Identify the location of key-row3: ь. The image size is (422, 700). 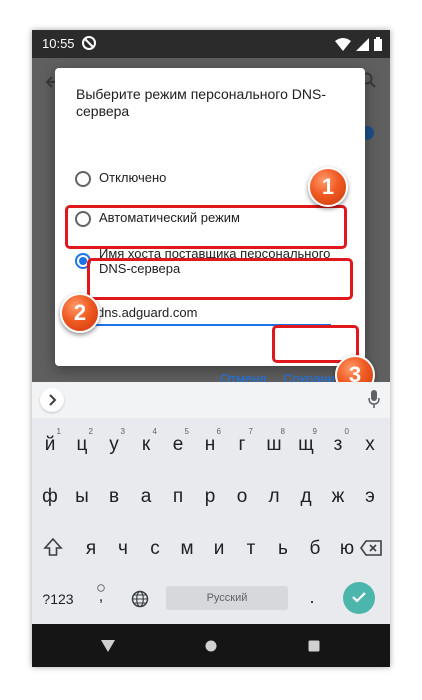
(283, 549).